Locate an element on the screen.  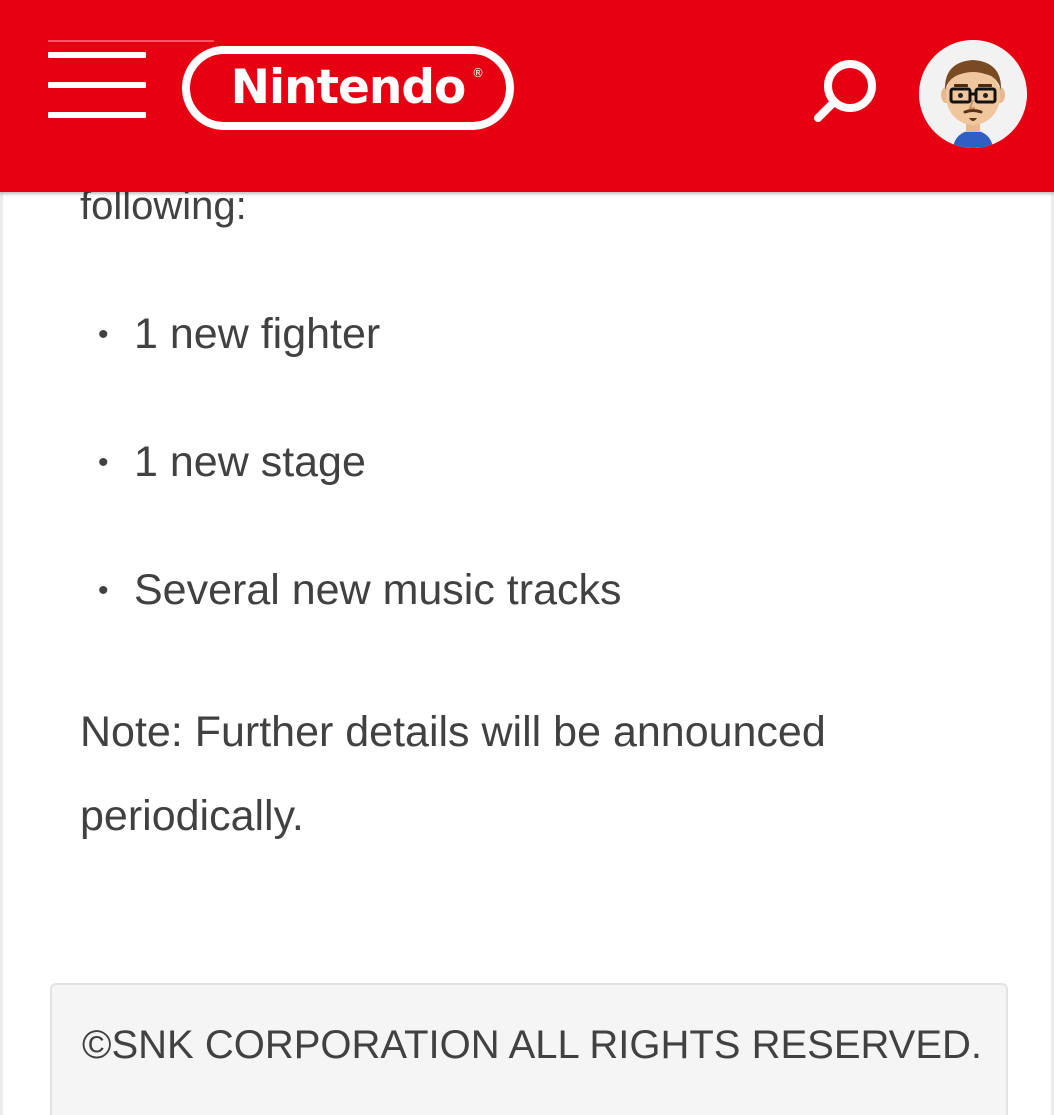
search-button is located at coordinates (846, 92).